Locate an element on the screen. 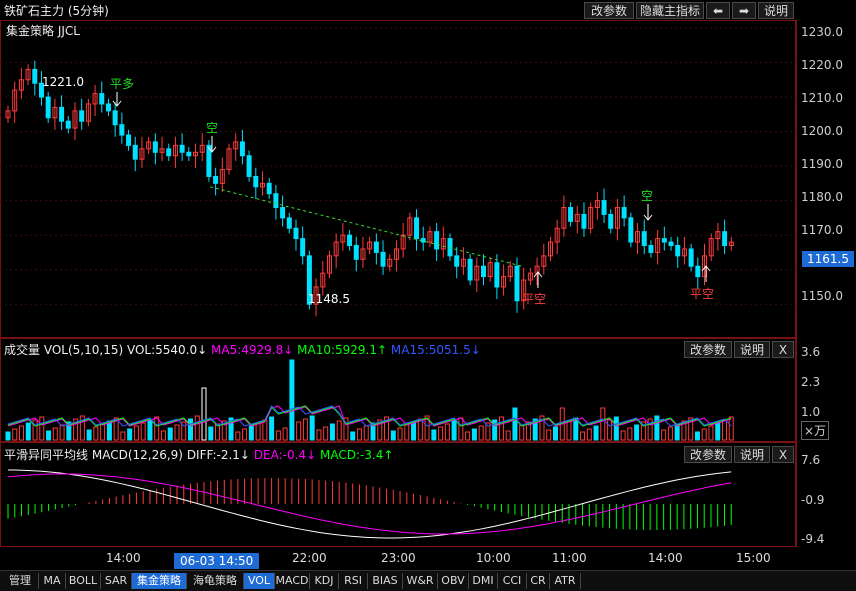 Image resolution: width=856 pixels, height=591 pixels. tab-集金策略: 集金策略 is located at coordinates (159, 581).